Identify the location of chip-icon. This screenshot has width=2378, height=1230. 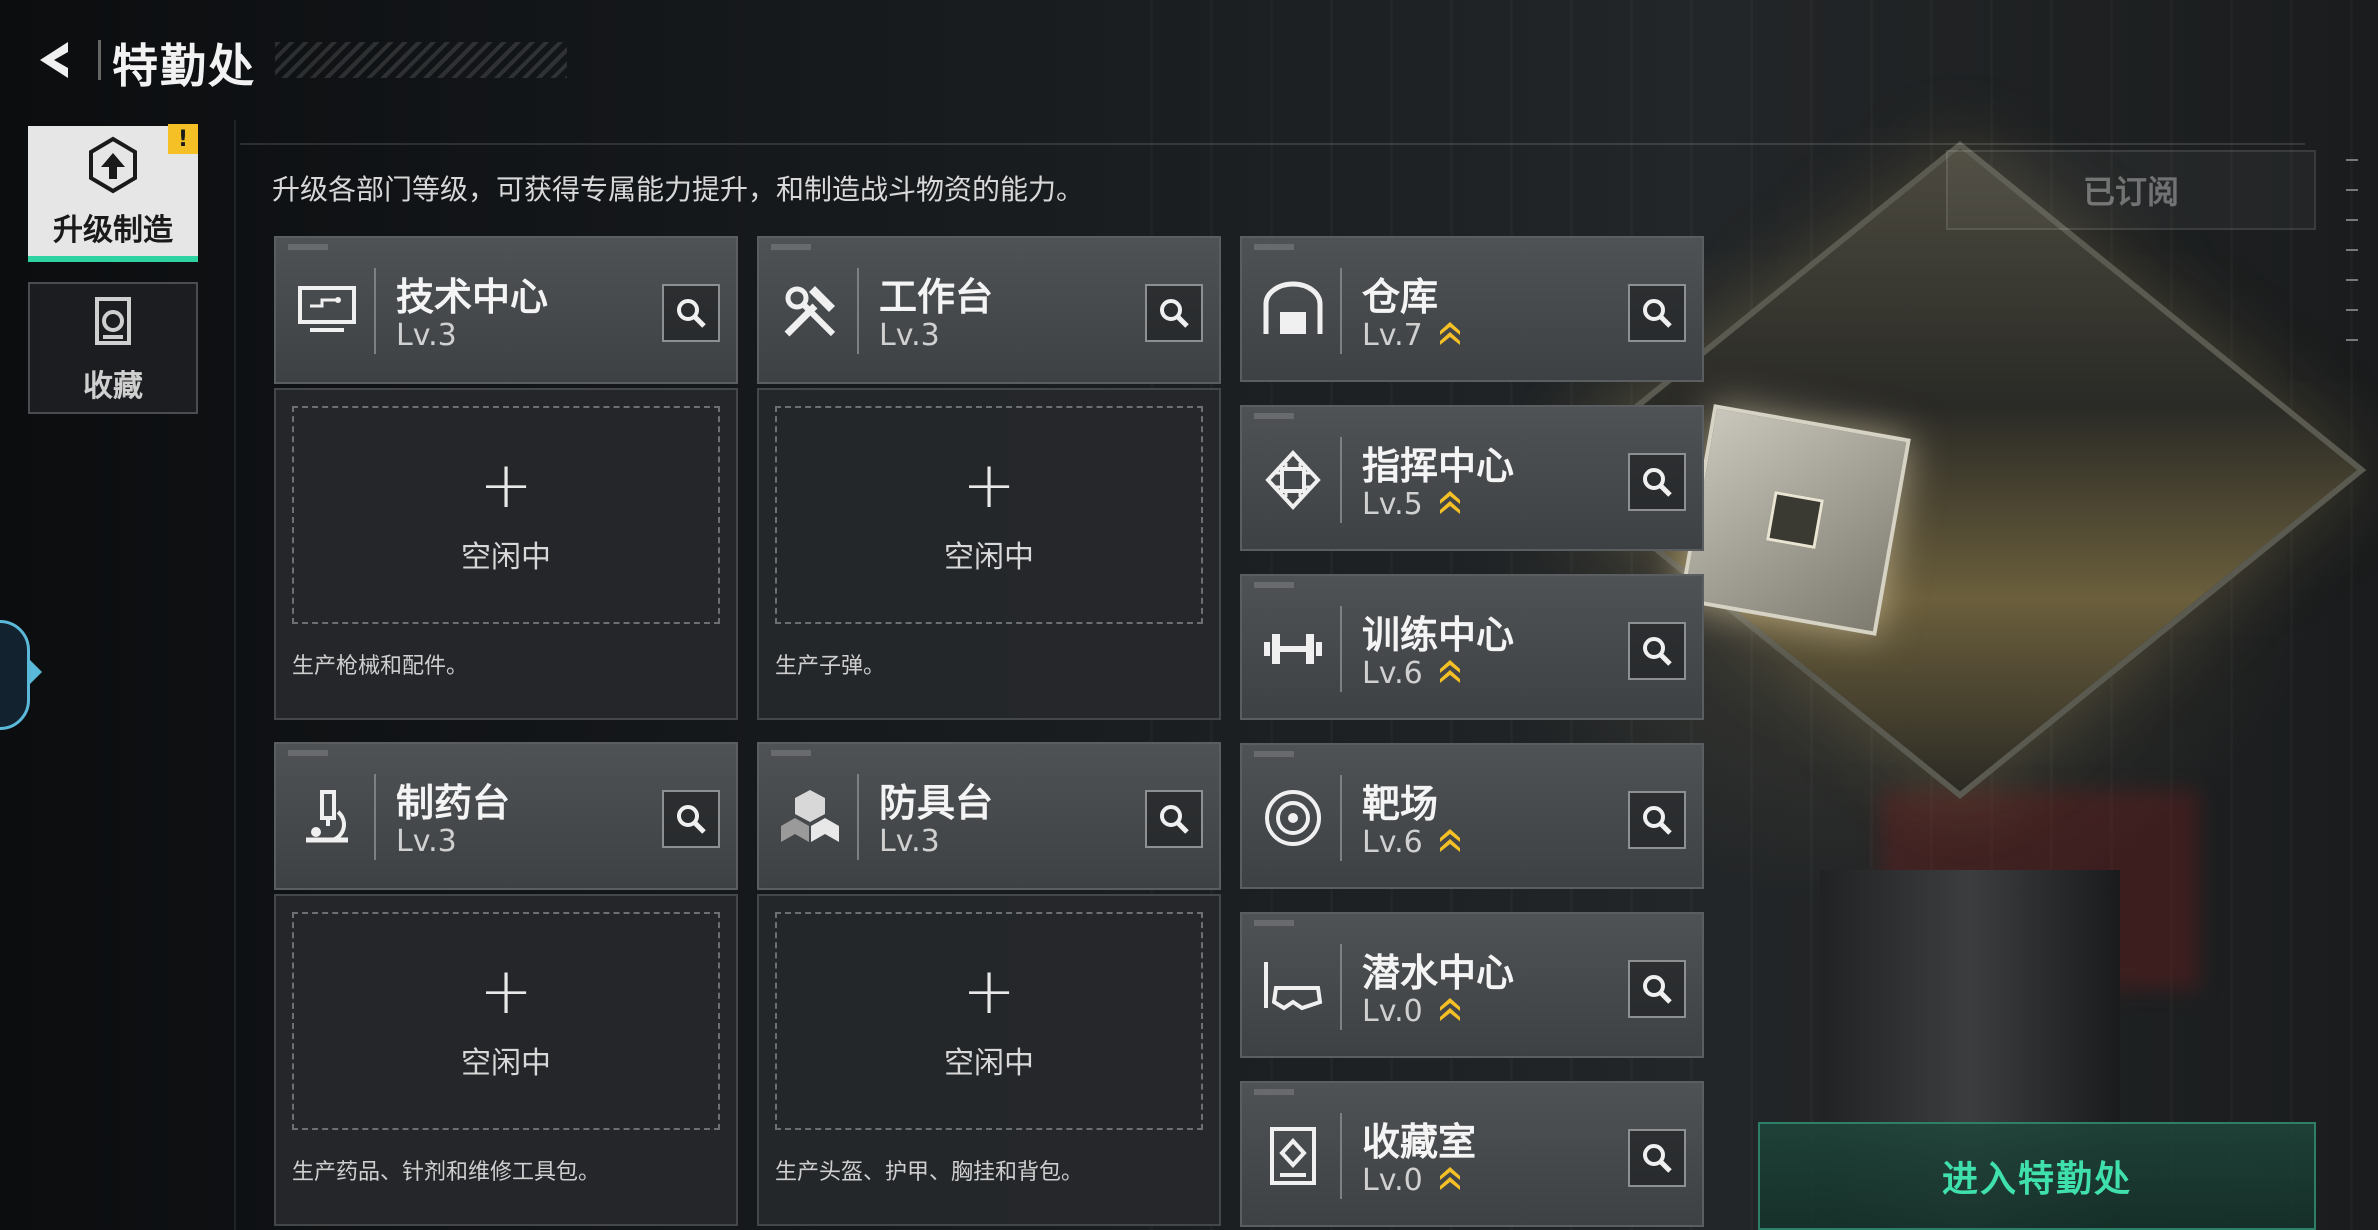
(1293, 480).